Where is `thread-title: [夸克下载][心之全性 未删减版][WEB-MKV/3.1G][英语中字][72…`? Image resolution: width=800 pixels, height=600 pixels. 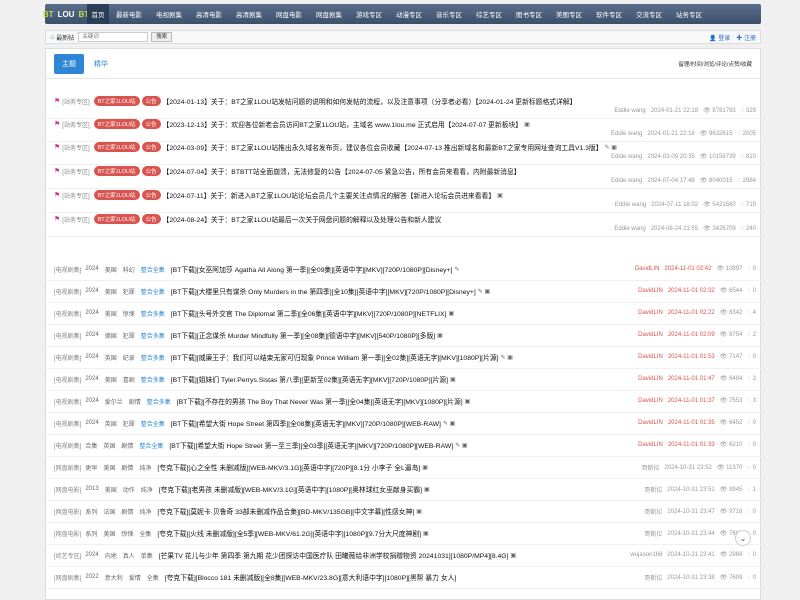 thread-title: [夸克下载][心之全性 未删减版][WEB-MKV/3.1G][英语中字][72… is located at coordinates (288, 467).